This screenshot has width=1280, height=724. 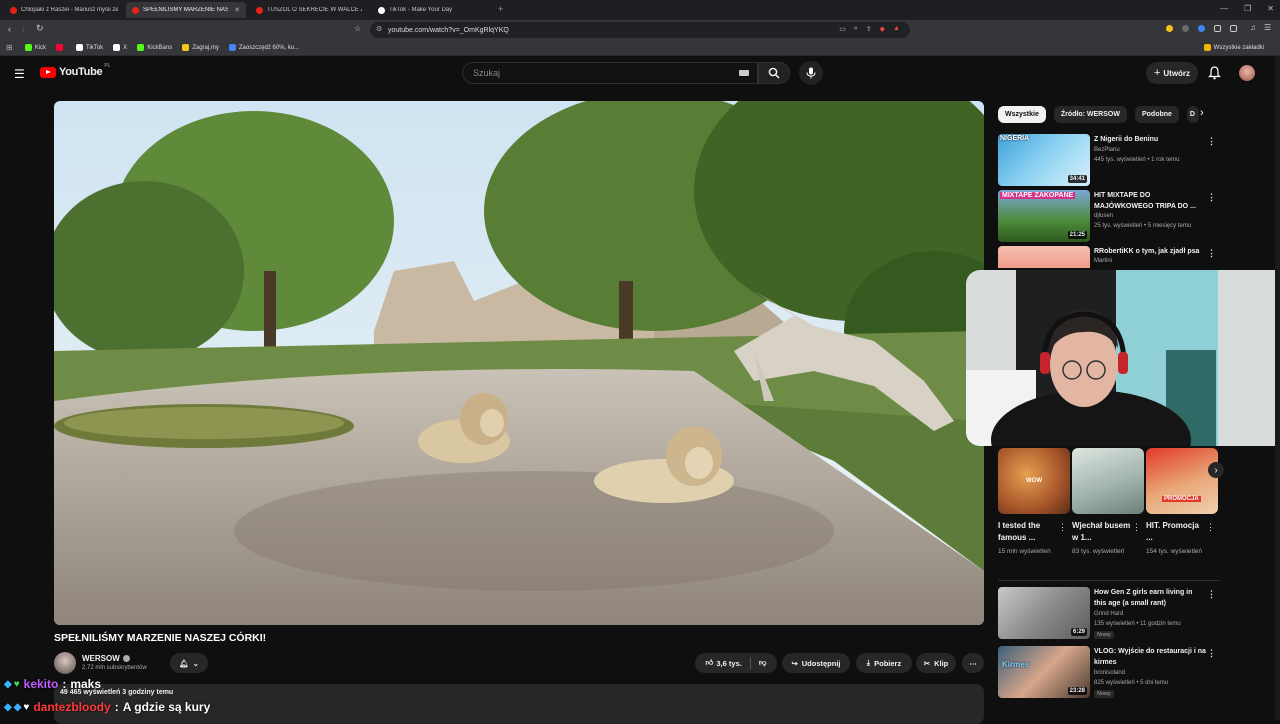 I want to click on video-thumbnail, so click(x=1044, y=257).